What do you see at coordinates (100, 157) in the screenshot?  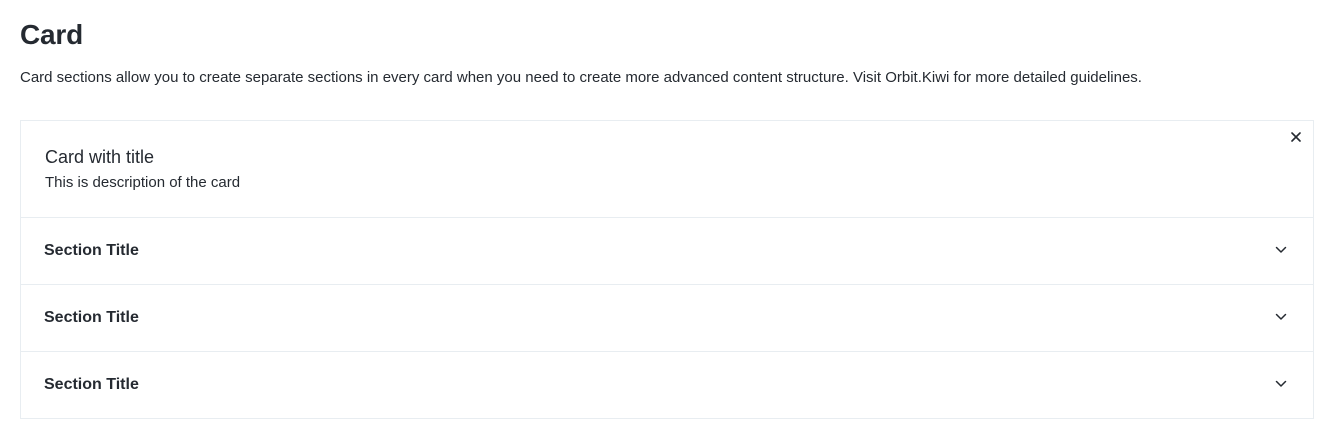 I see `card-title: Card with title` at bounding box center [100, 157].